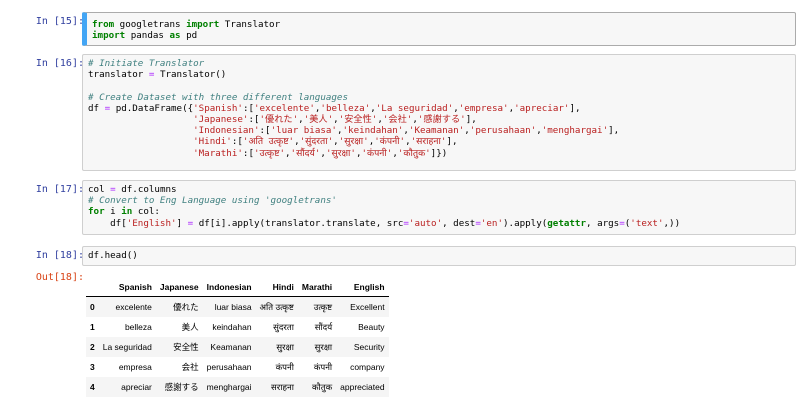 The width and height of the screenshot is (800, 414). Describe the element at coordinates (276, 287) in the screenshot. I see `column-header: Hindi` at that location.